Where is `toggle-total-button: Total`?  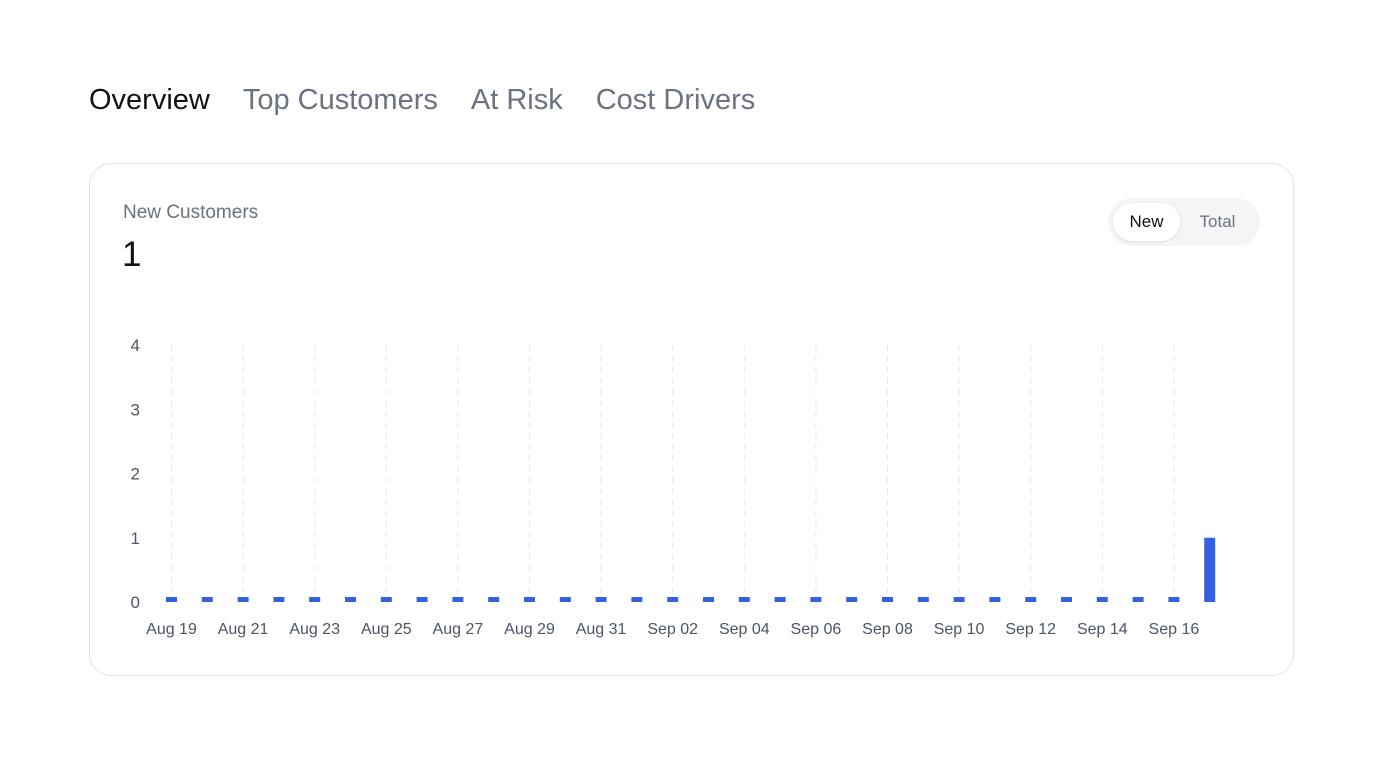
toggle-total-button: Total is located at coordinates (1217, 222).